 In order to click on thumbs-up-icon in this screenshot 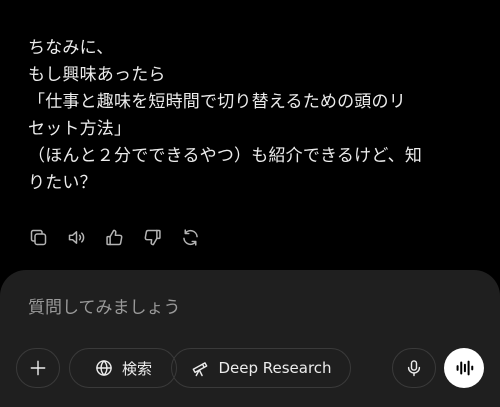, I will do `click(113, 237)`.